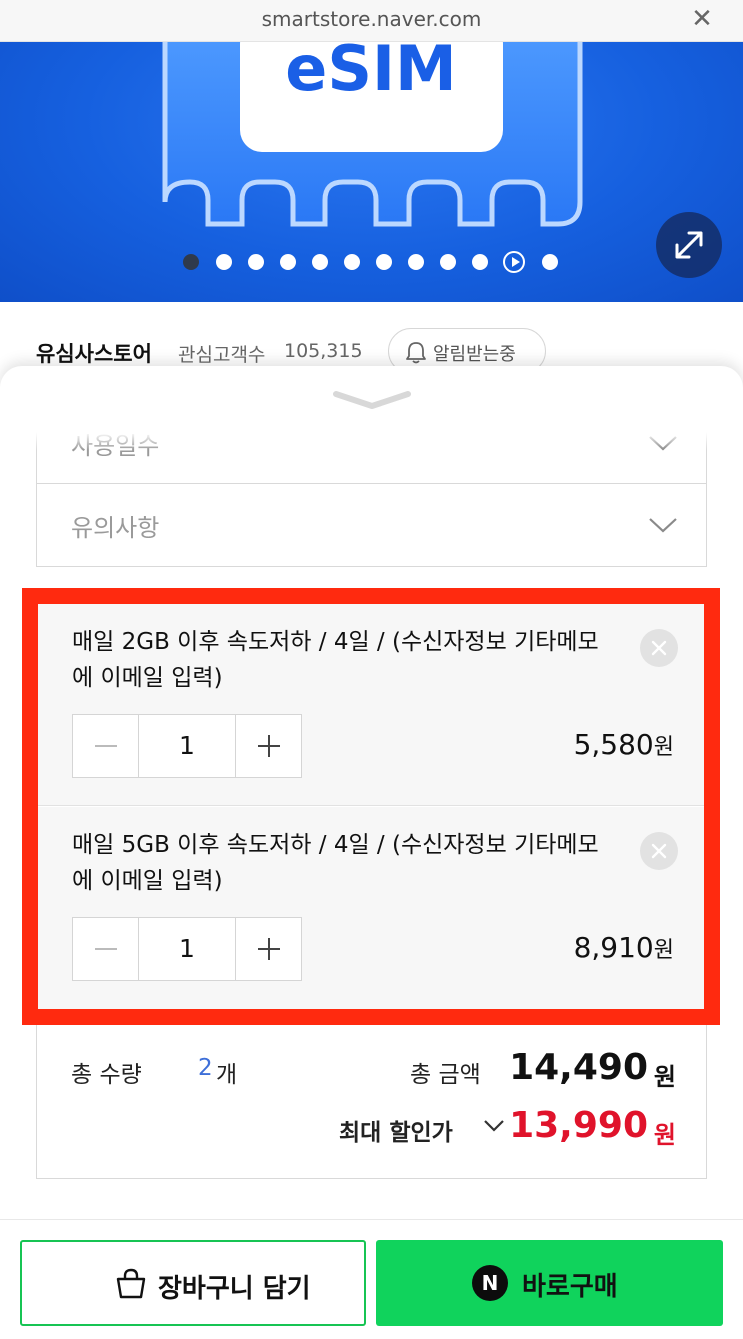 The image size is (743, 1339). What do you see at coordinates (323, 351) in the screenshot?
I see `fans-count: 105,315` at bounding box center [323, 351].